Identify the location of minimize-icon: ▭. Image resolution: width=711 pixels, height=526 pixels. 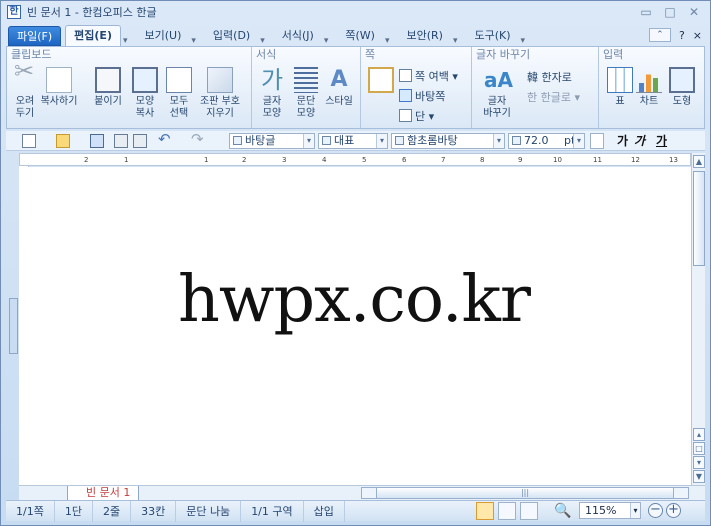
(646, 12).